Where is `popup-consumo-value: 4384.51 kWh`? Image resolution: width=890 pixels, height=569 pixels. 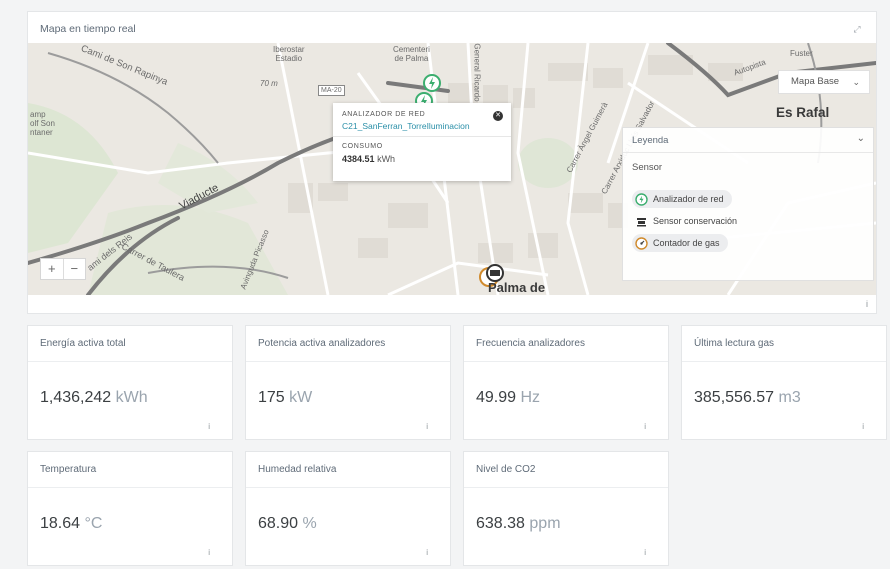 popup-consumo-value: 4384.51 kWh is located at coordinates (369, 159).